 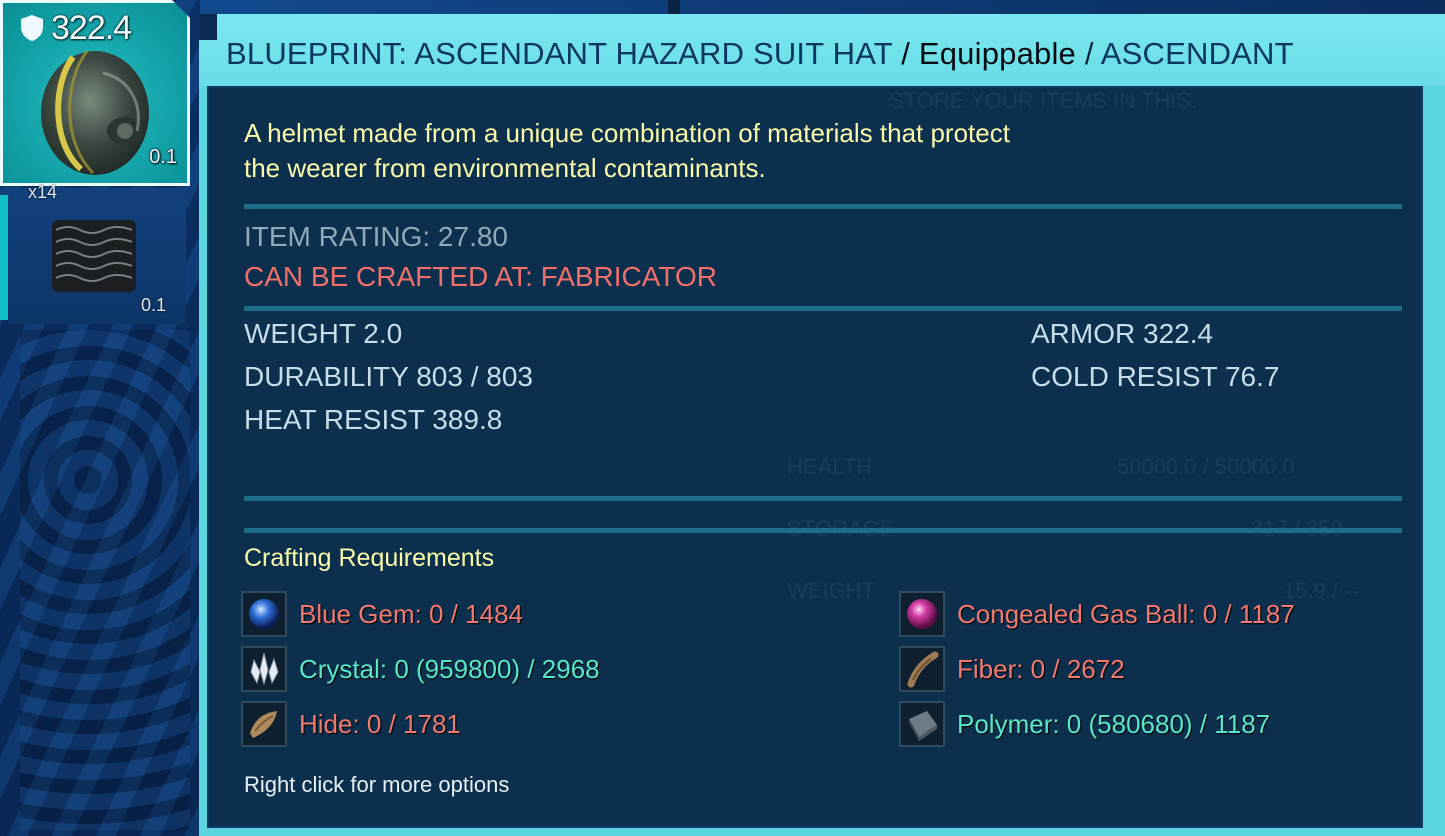 I want to click on crystal-icon, so click(x=264, y=669).